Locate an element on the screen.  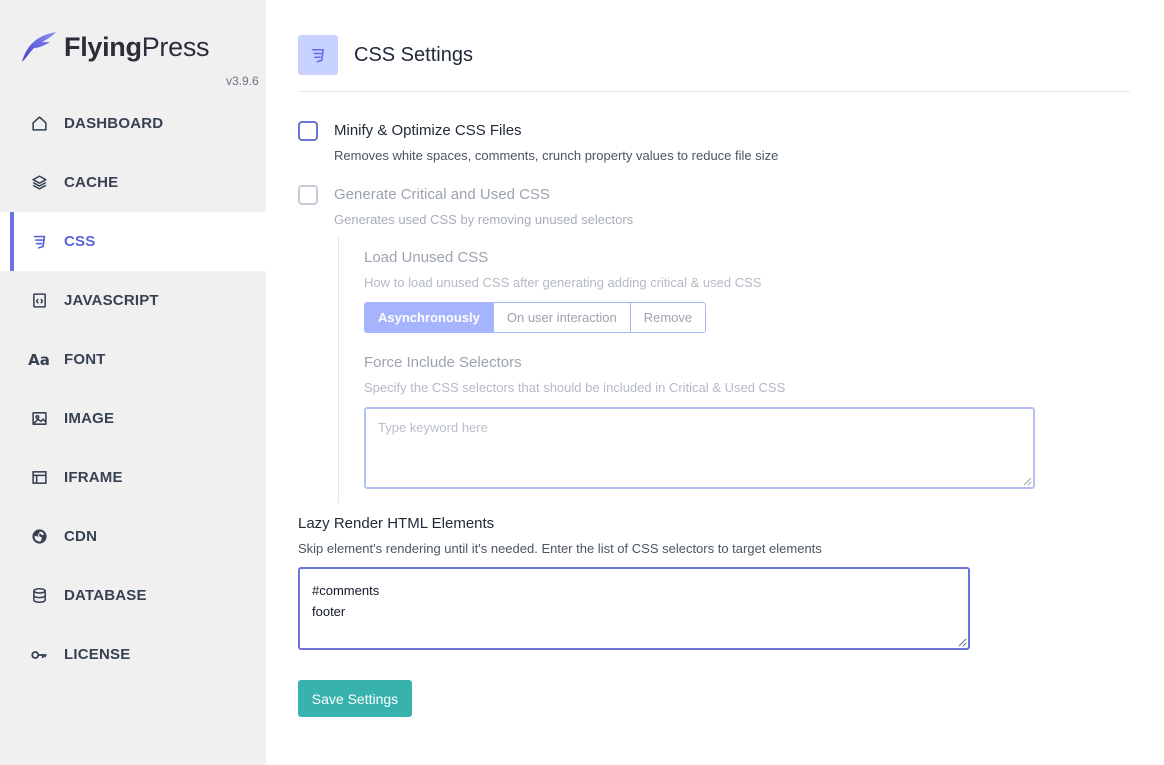
minify-title: Minify & Optimize CSS Files is located at coordinates (428, 130).